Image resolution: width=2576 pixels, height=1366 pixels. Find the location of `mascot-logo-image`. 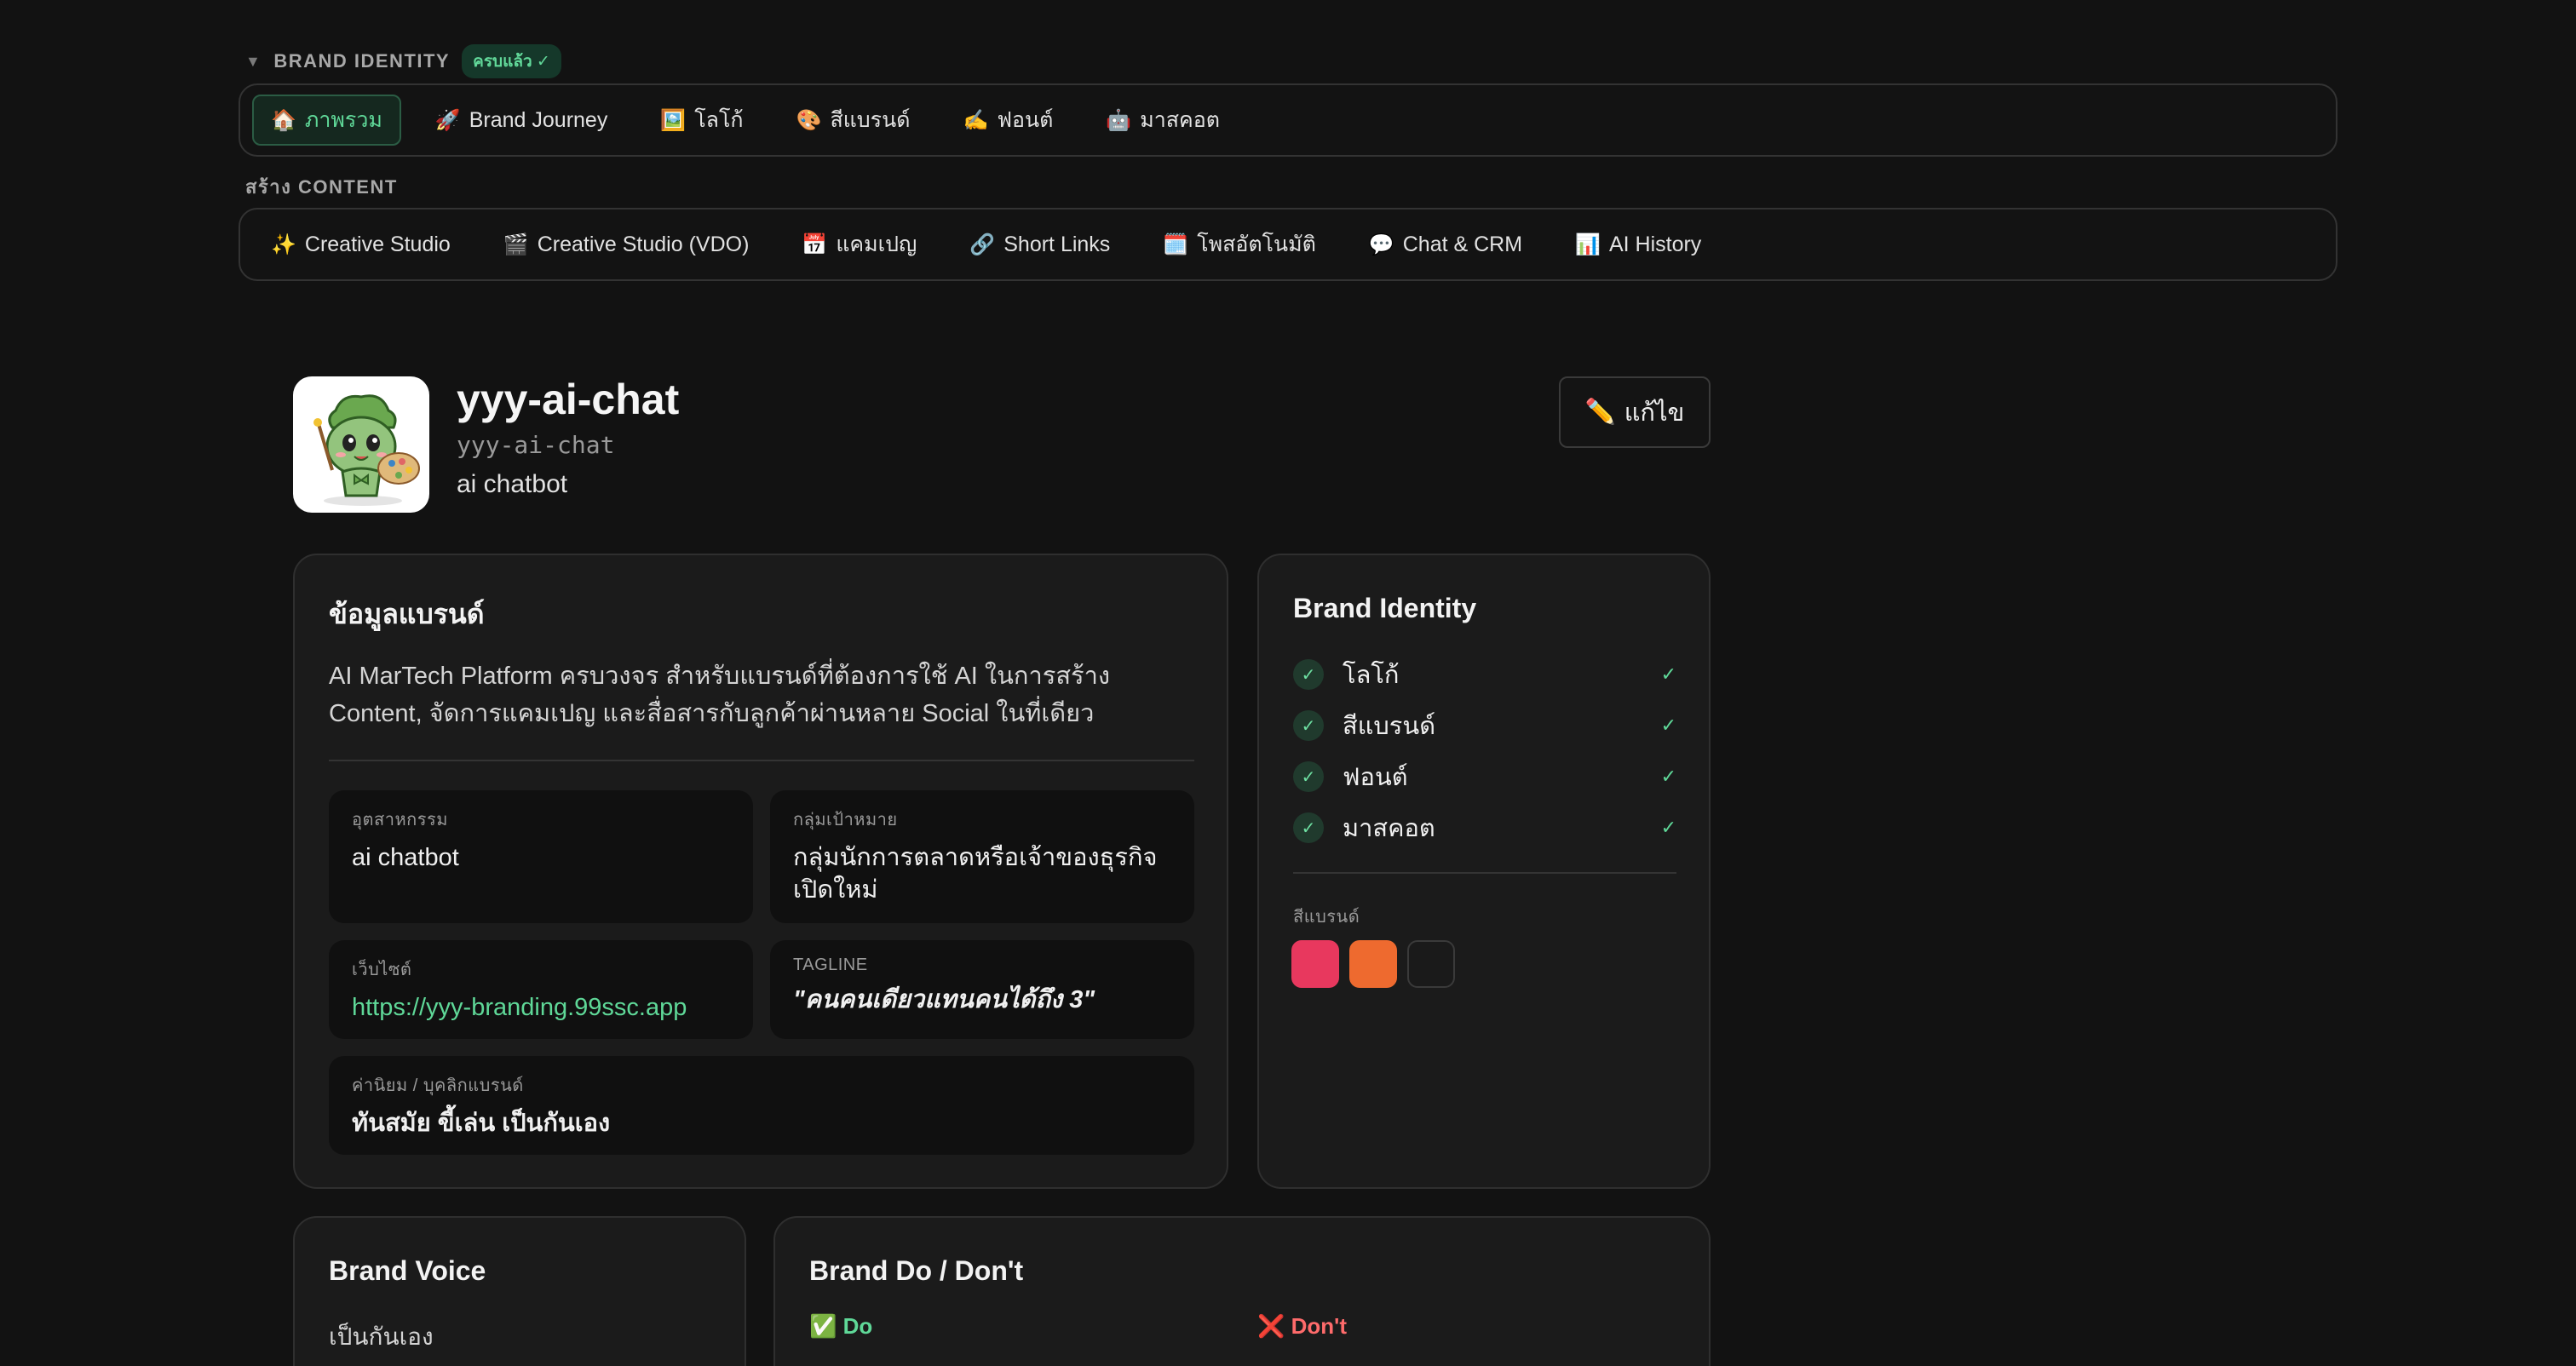

mascot-logo-image is located at coordinates (366, 450).